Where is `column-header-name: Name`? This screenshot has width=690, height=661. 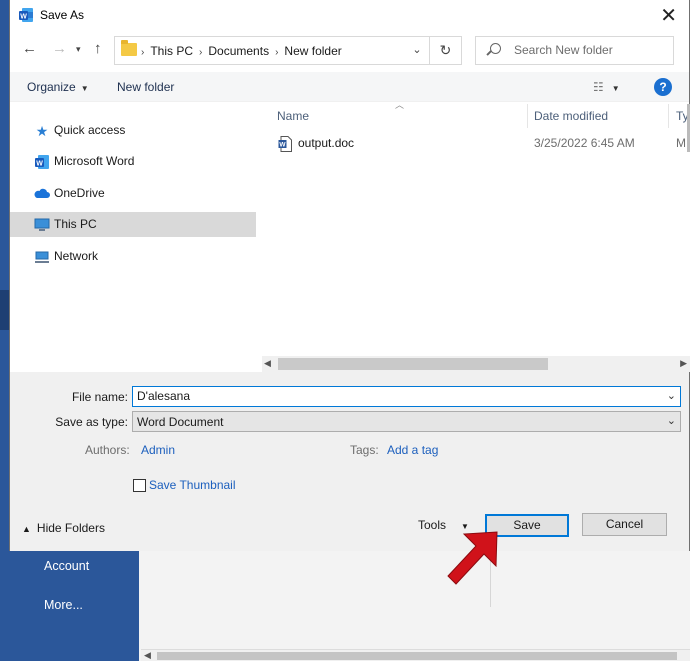 column-header-name: Name is located at coordinates (399, 116).